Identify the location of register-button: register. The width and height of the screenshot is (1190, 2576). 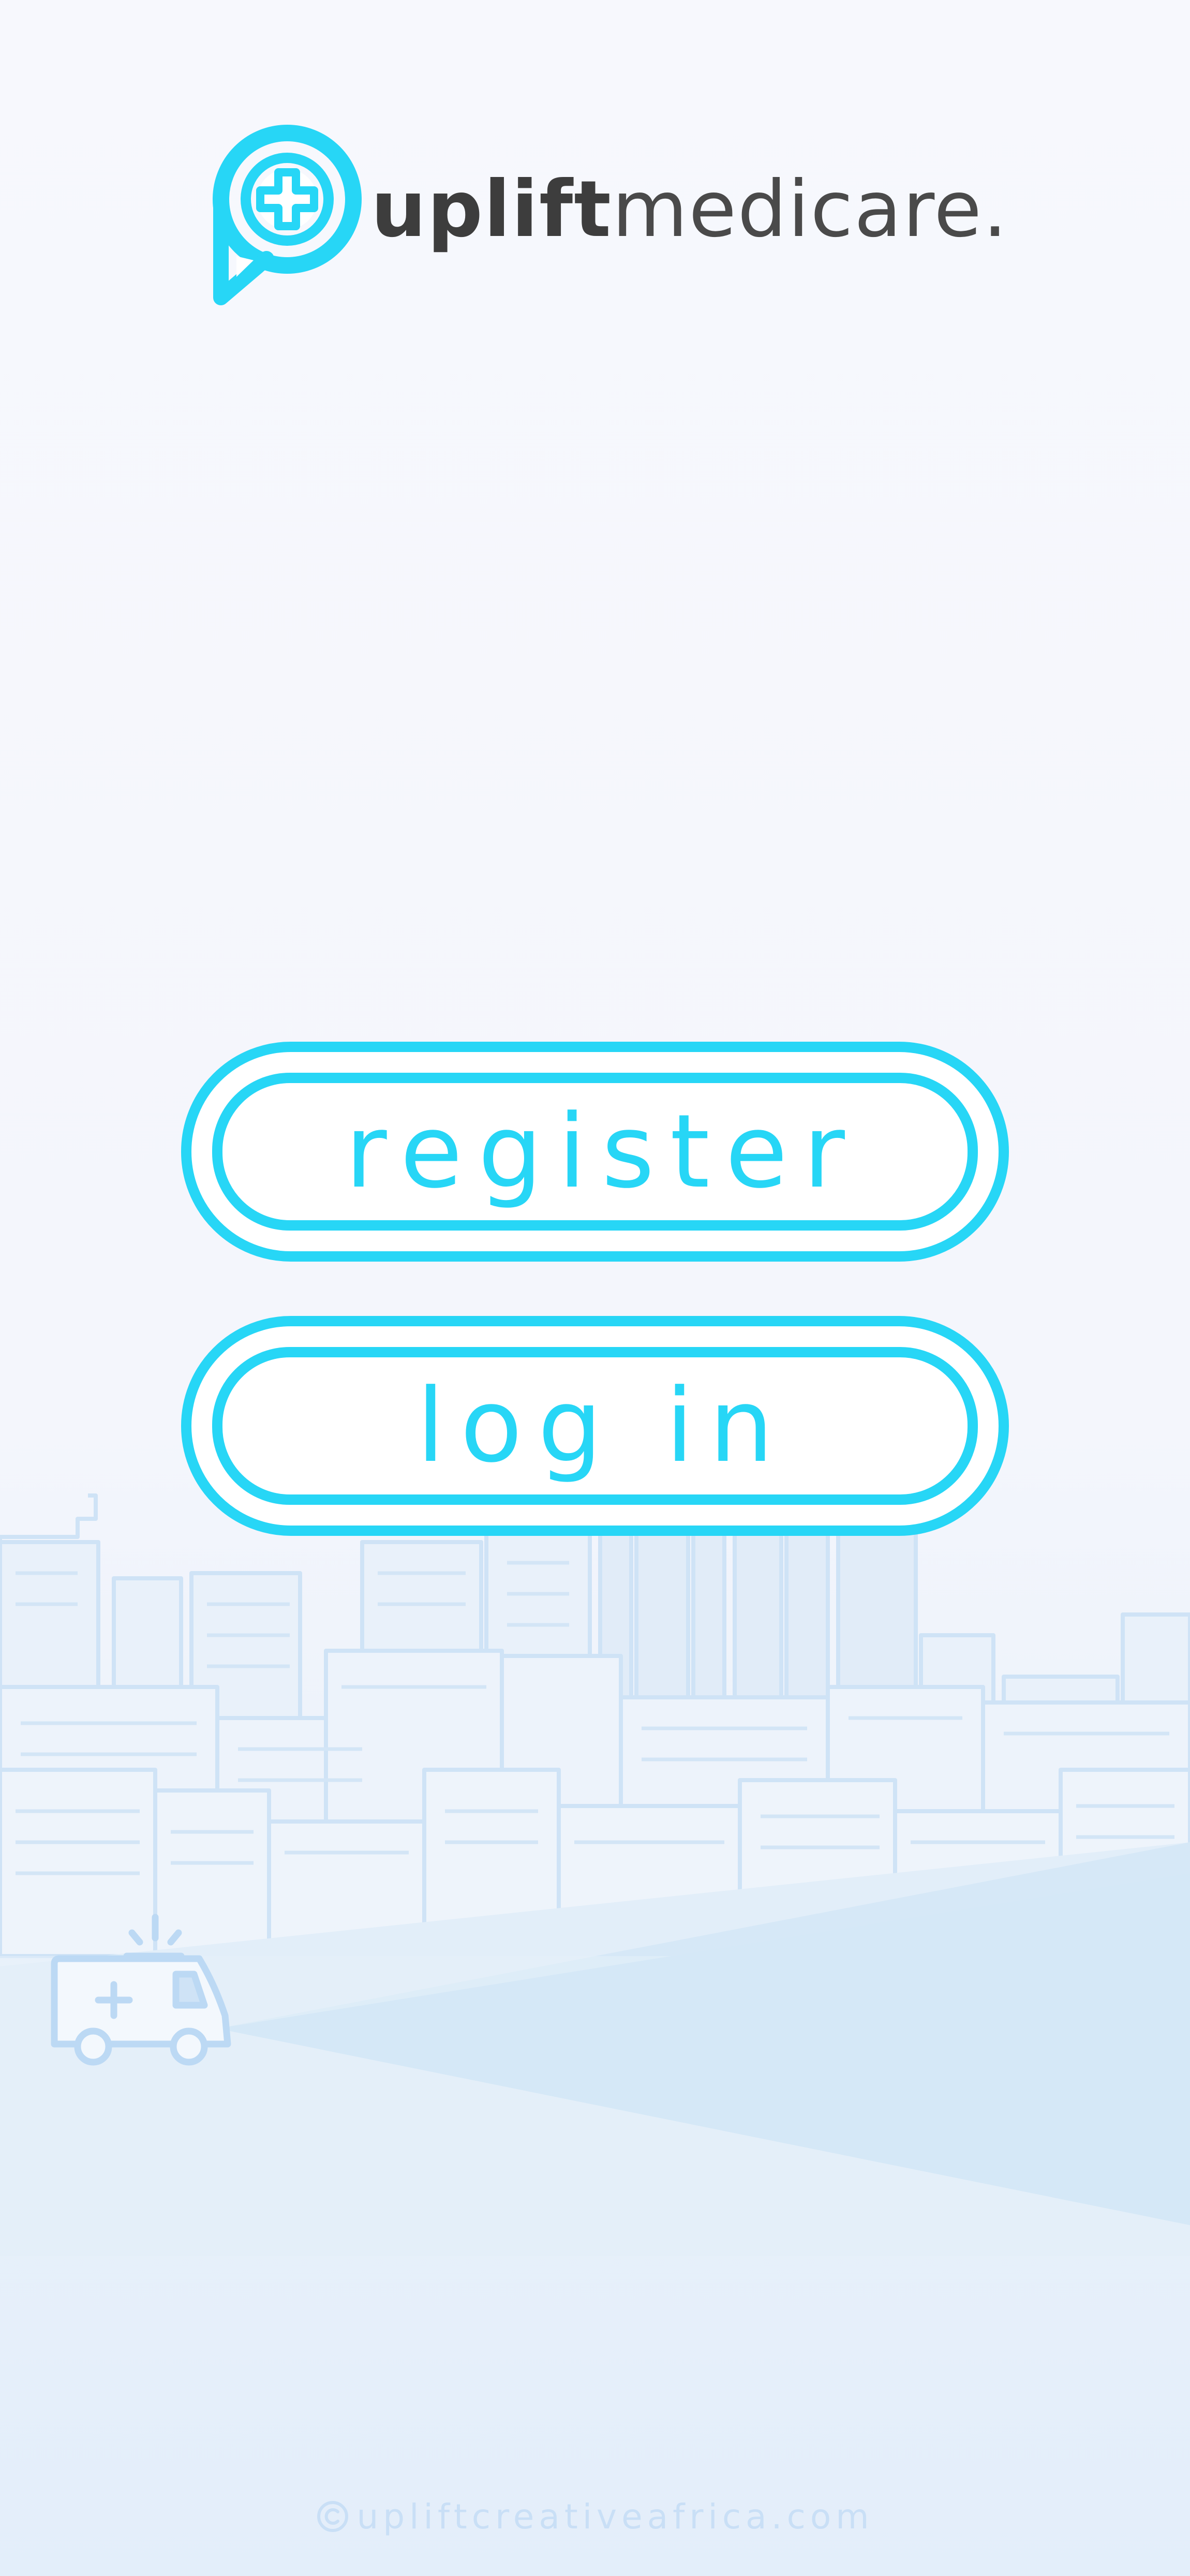
(595, 1152).